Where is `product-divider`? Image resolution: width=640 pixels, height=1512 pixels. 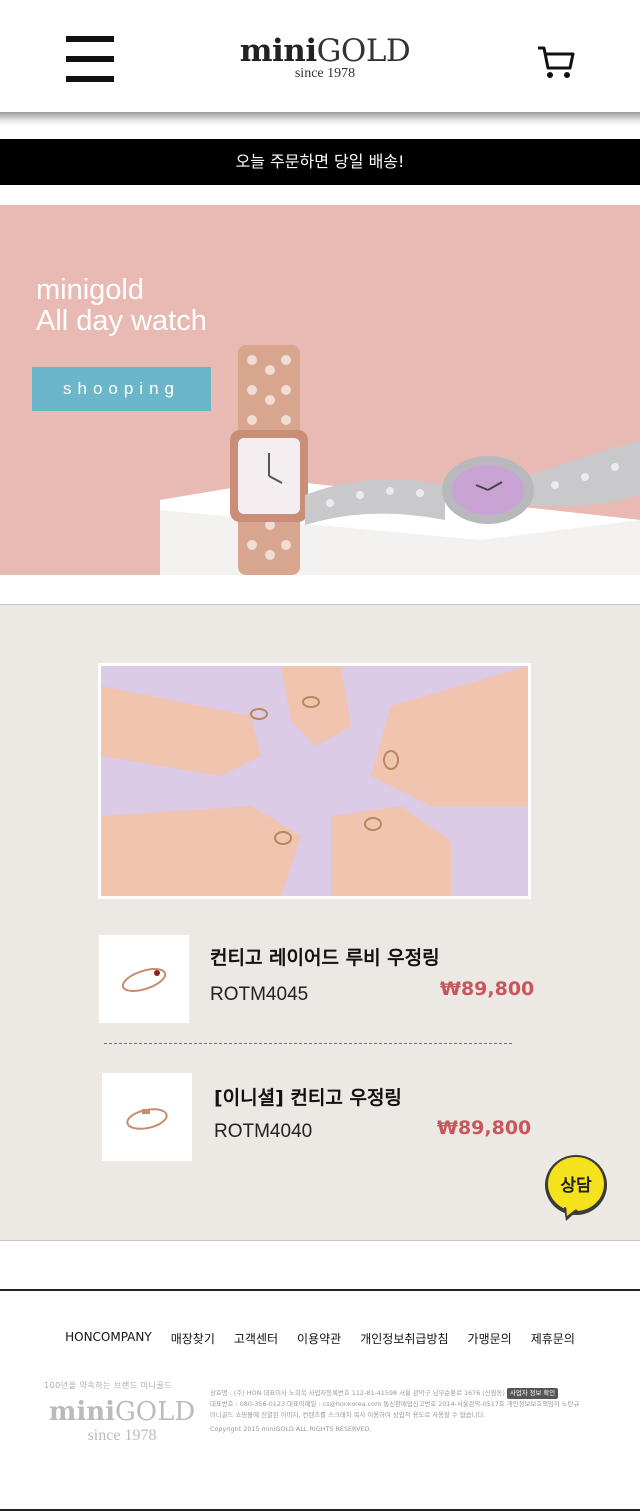
product-divider is located at coordinates (308, 1043).